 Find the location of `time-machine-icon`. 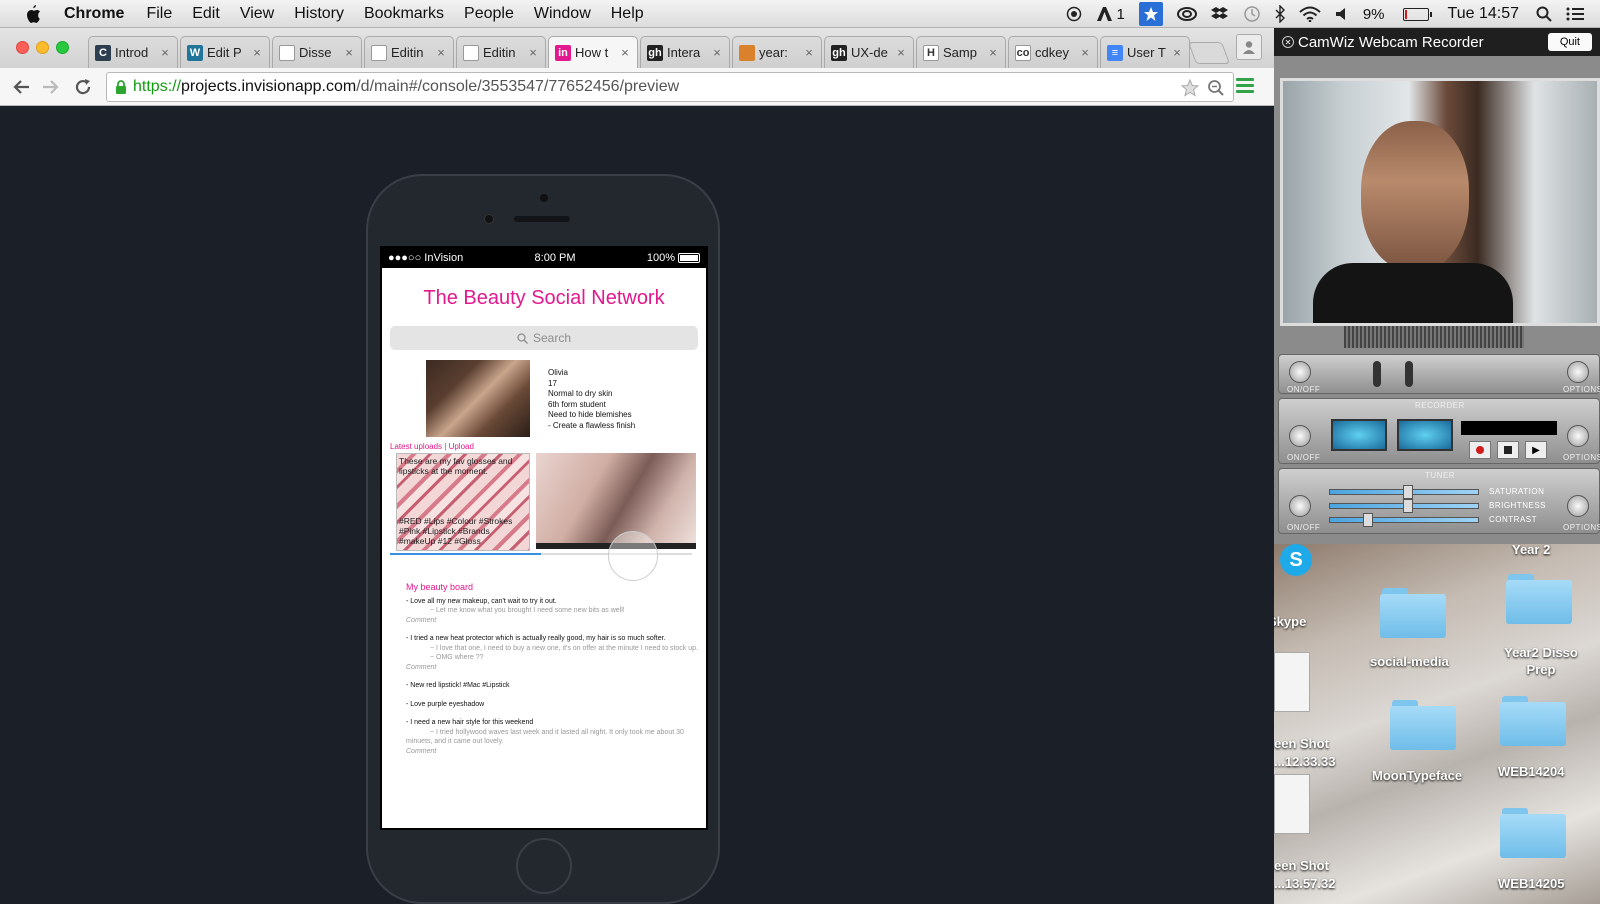

time-machine-icon is located at coordinates (1252, 14).